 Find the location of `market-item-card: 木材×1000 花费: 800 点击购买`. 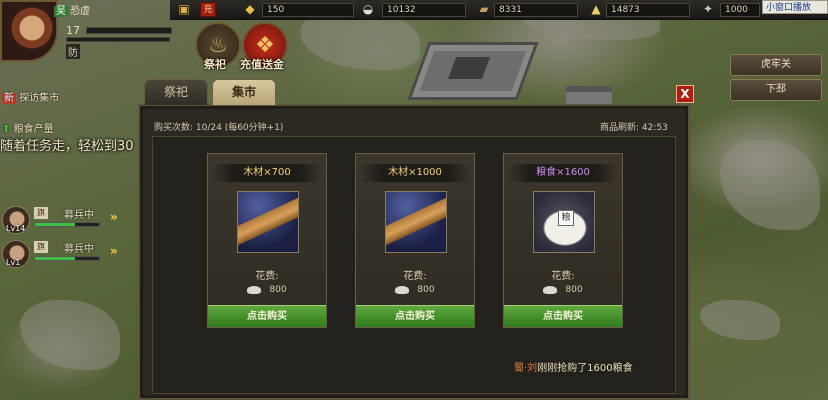

market-item-card: 木材×1000 花费: 800 点击购买 is located at coordinates (415, 240).